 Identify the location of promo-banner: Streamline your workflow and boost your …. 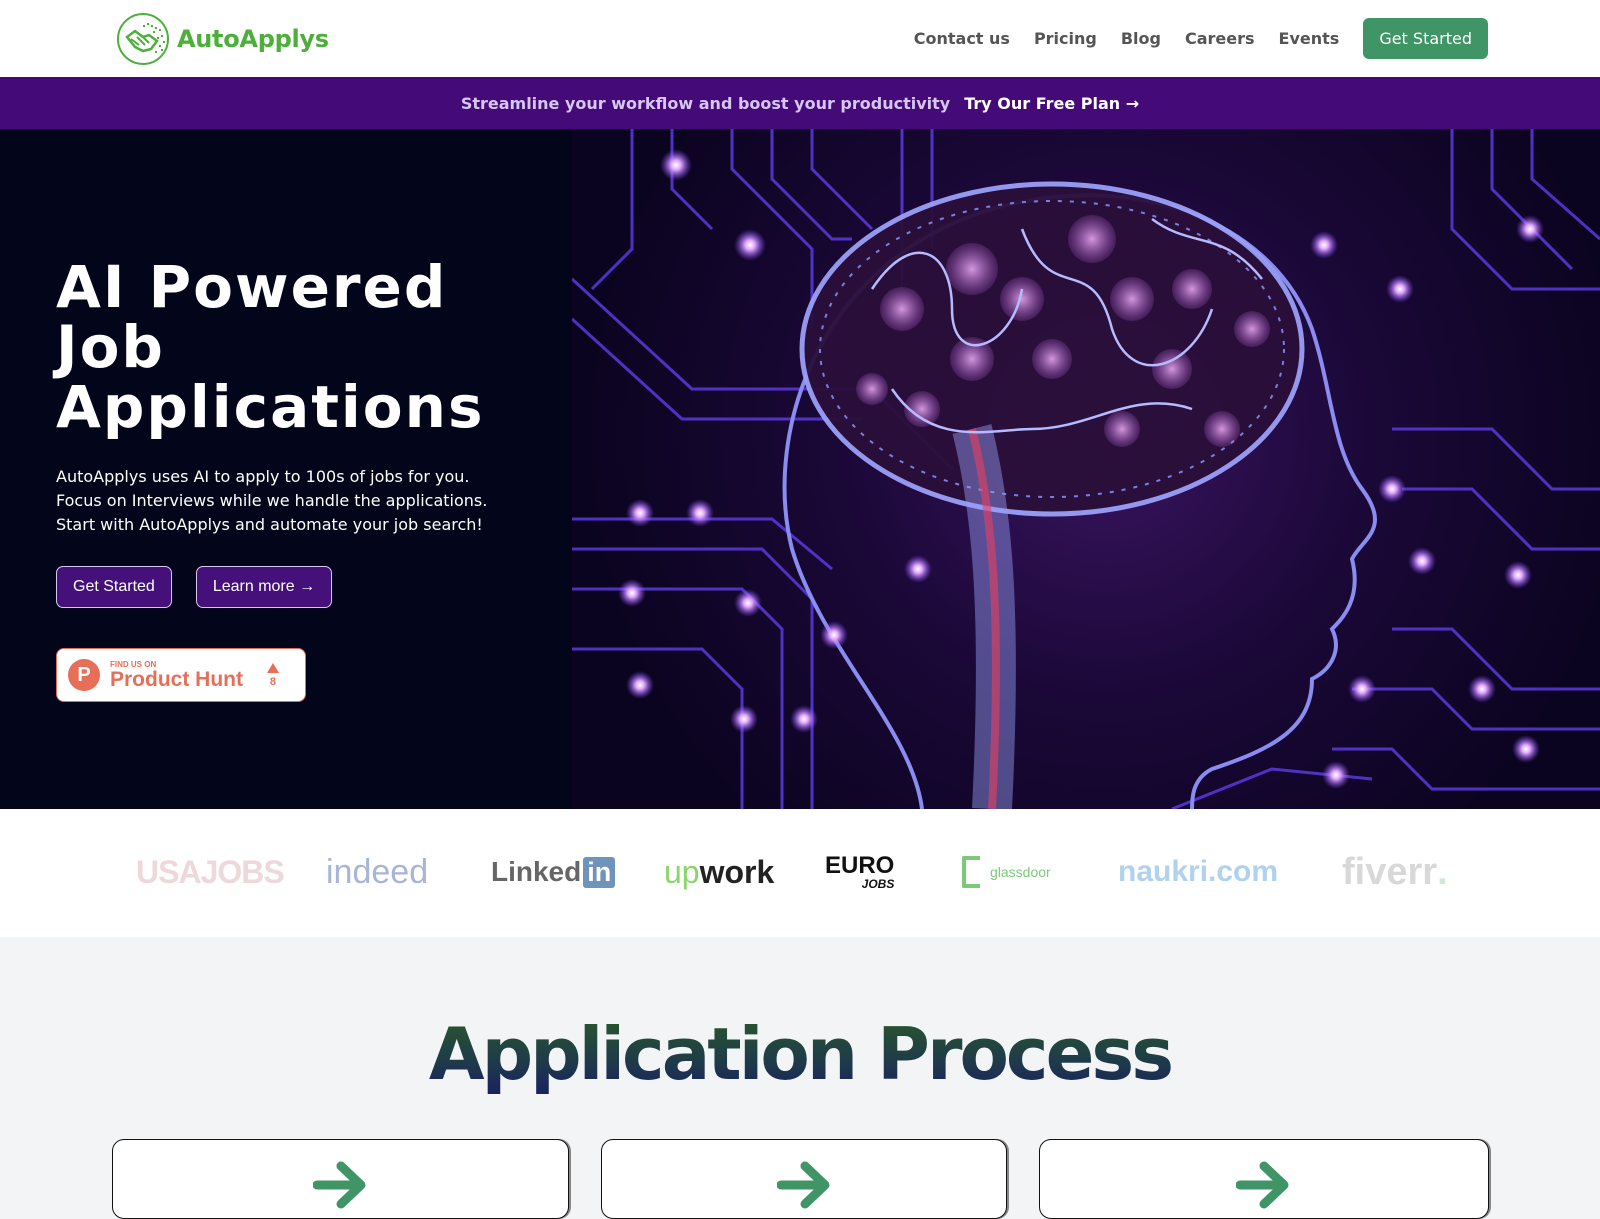
(800, 103).